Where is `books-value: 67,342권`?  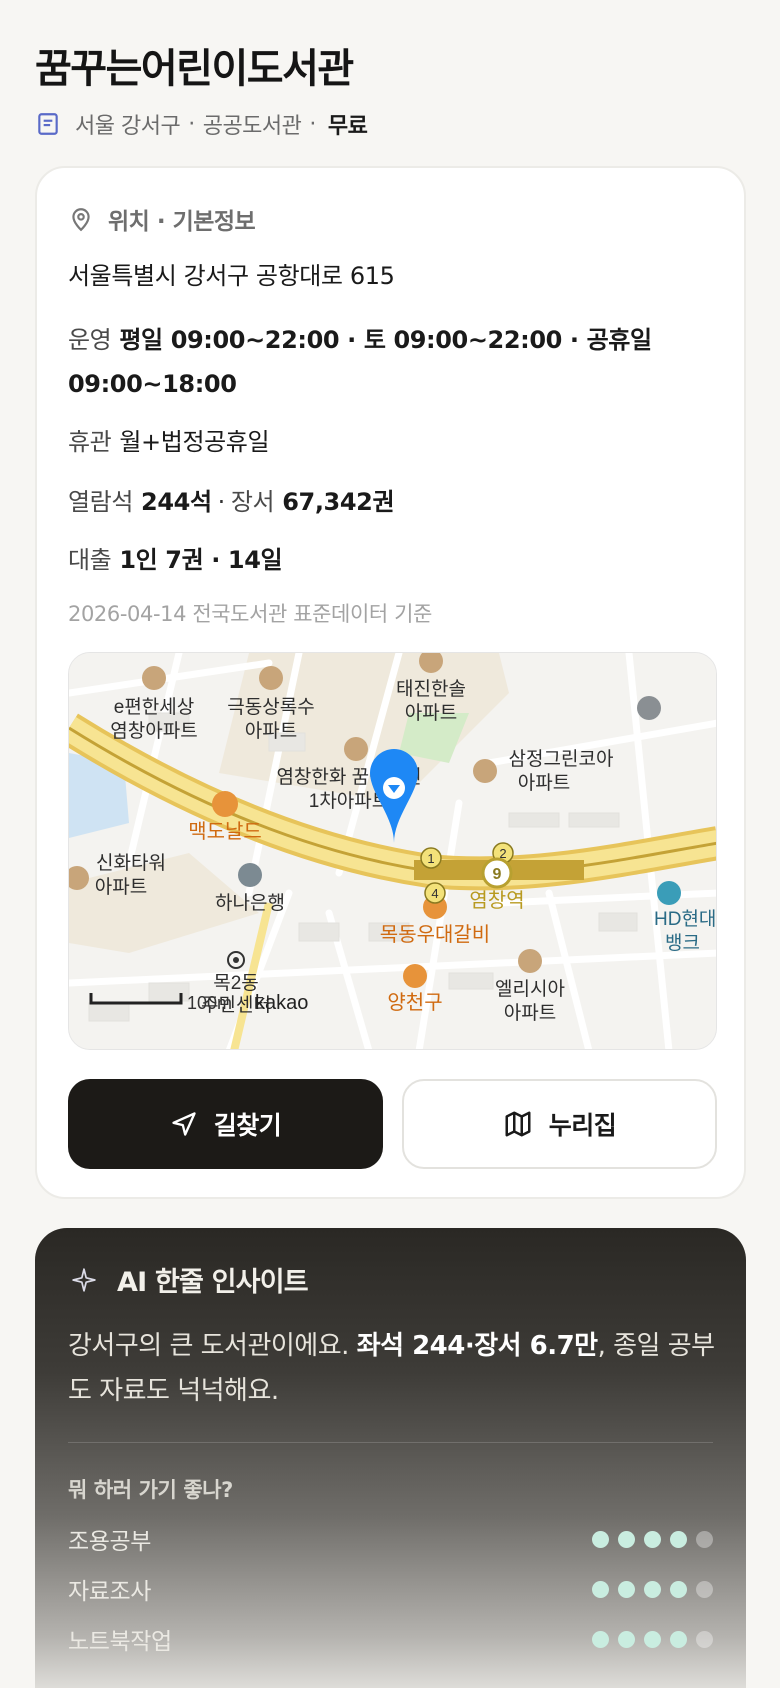 books-value: 67,342권 is located at coordinates (338, 502).